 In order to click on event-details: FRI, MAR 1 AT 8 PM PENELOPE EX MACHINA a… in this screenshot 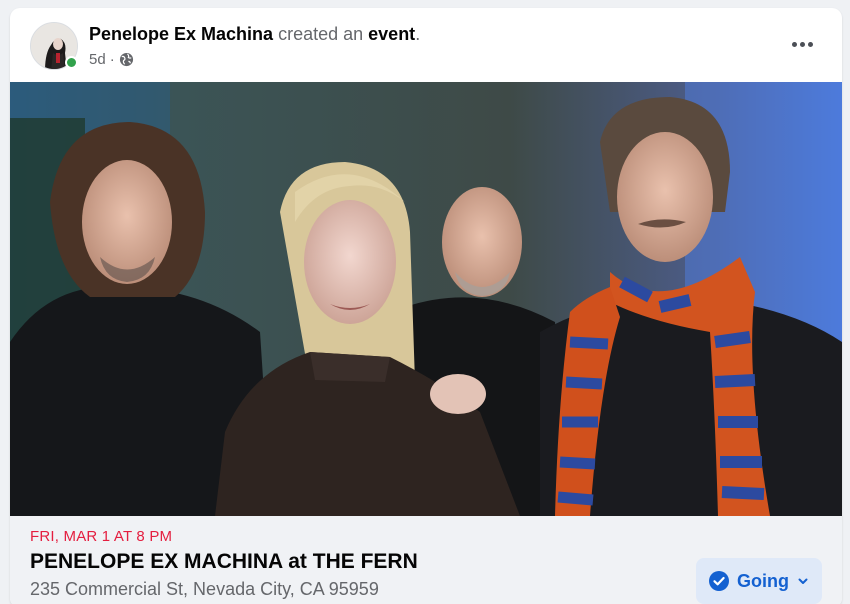, I will do `click(426, 560)`.